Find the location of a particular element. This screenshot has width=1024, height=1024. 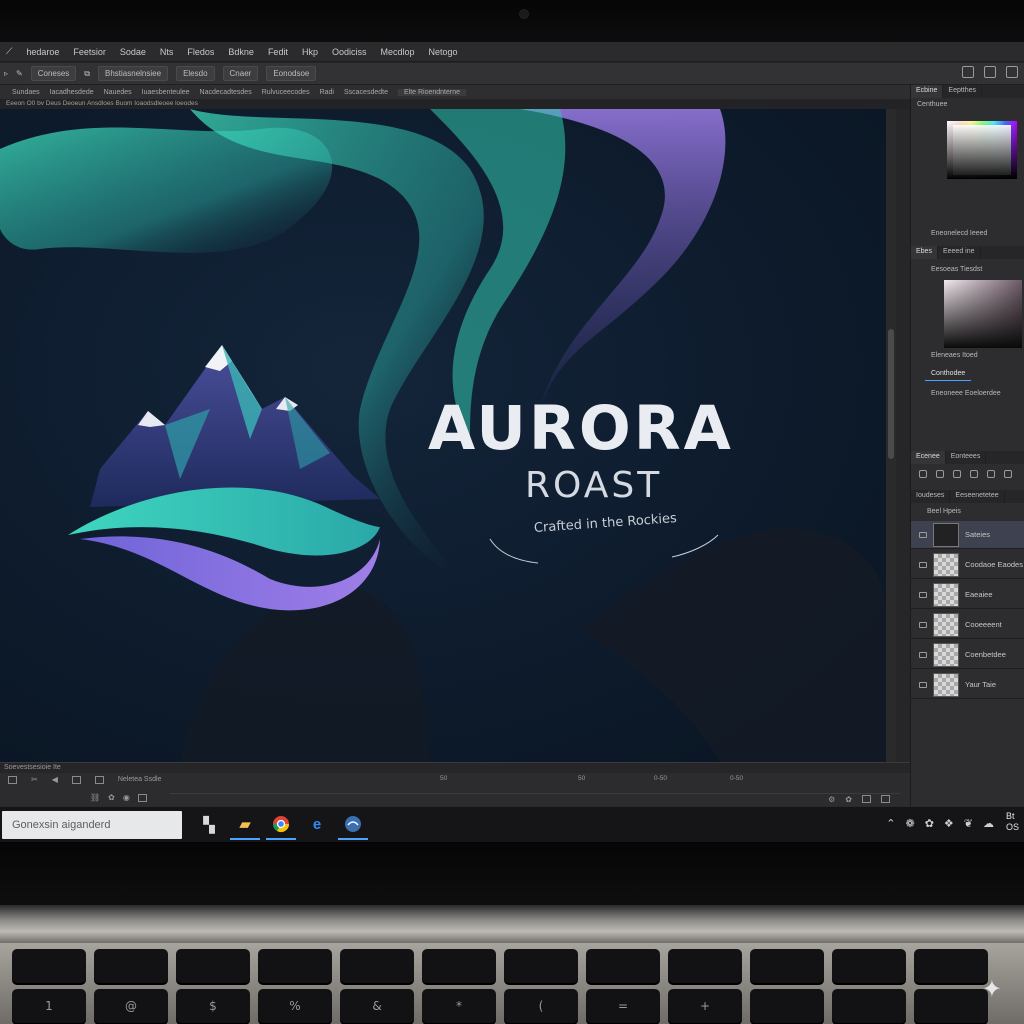

share-icon is located at coordinates (990, 72).